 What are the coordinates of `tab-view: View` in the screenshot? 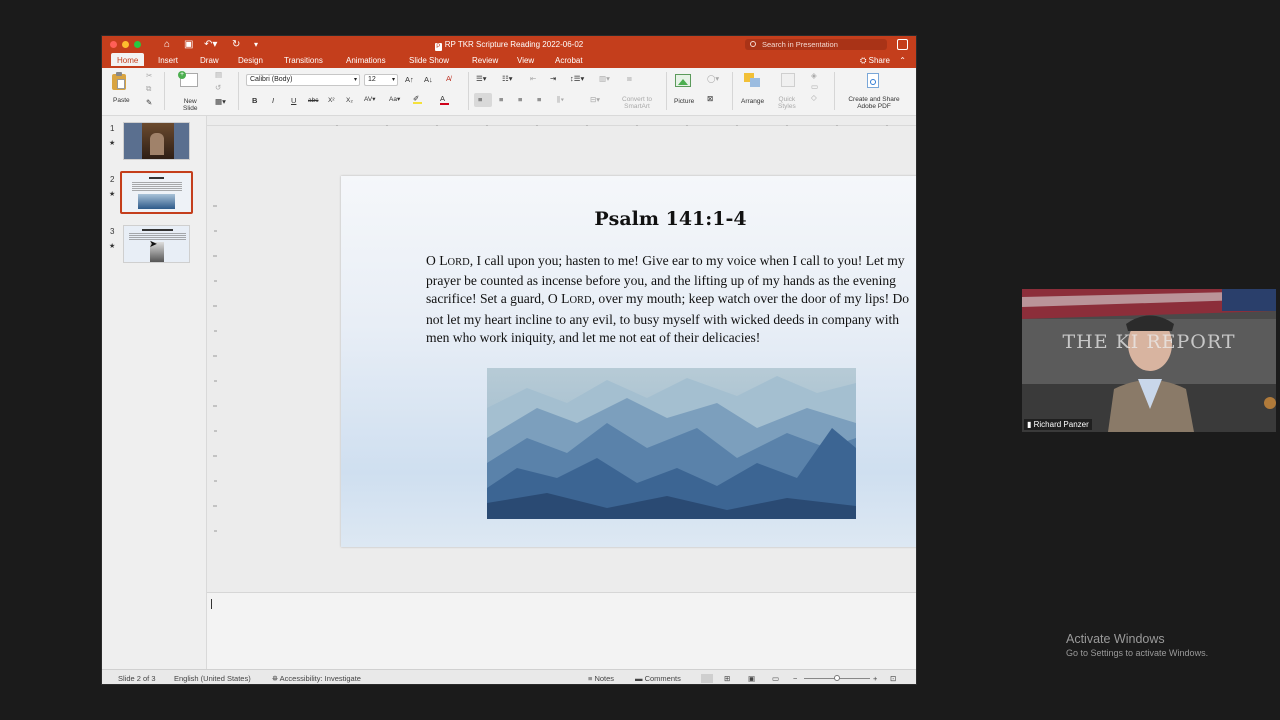 It's located at (525, 60).